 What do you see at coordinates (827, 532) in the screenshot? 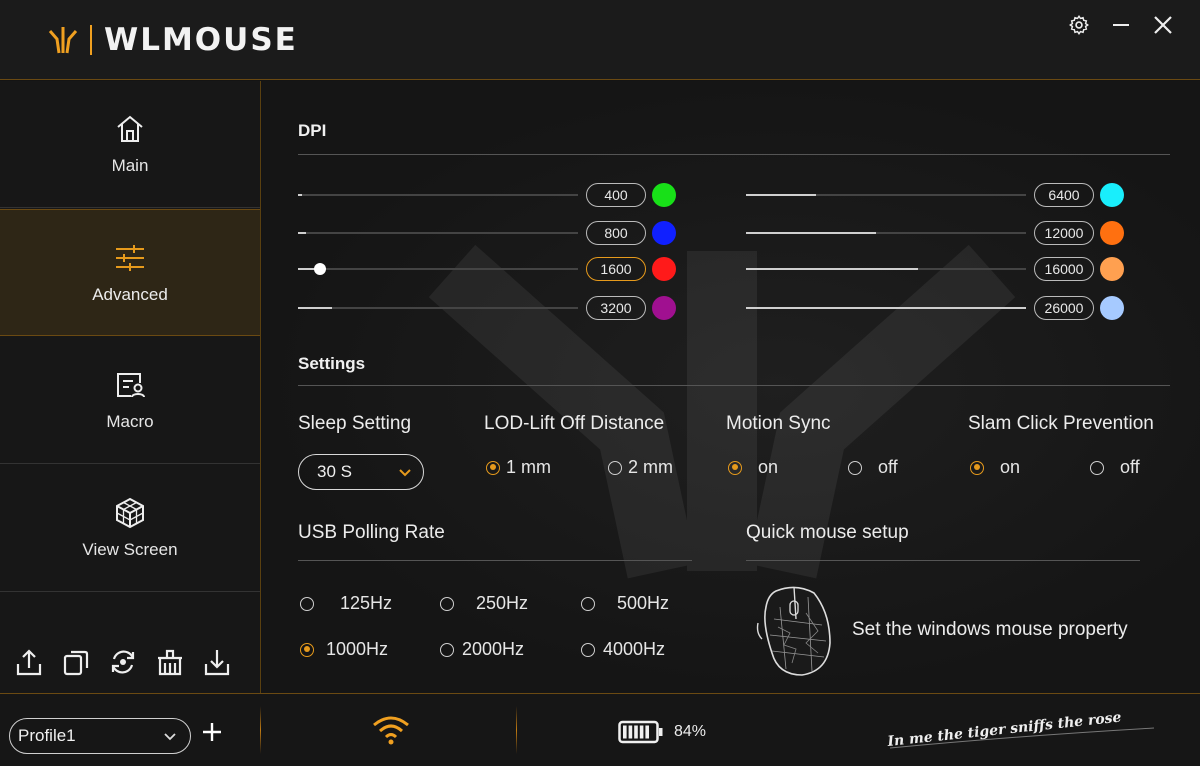
I see `quick-setup-title: Quick mouse setup` at bounding box center [827, 532].